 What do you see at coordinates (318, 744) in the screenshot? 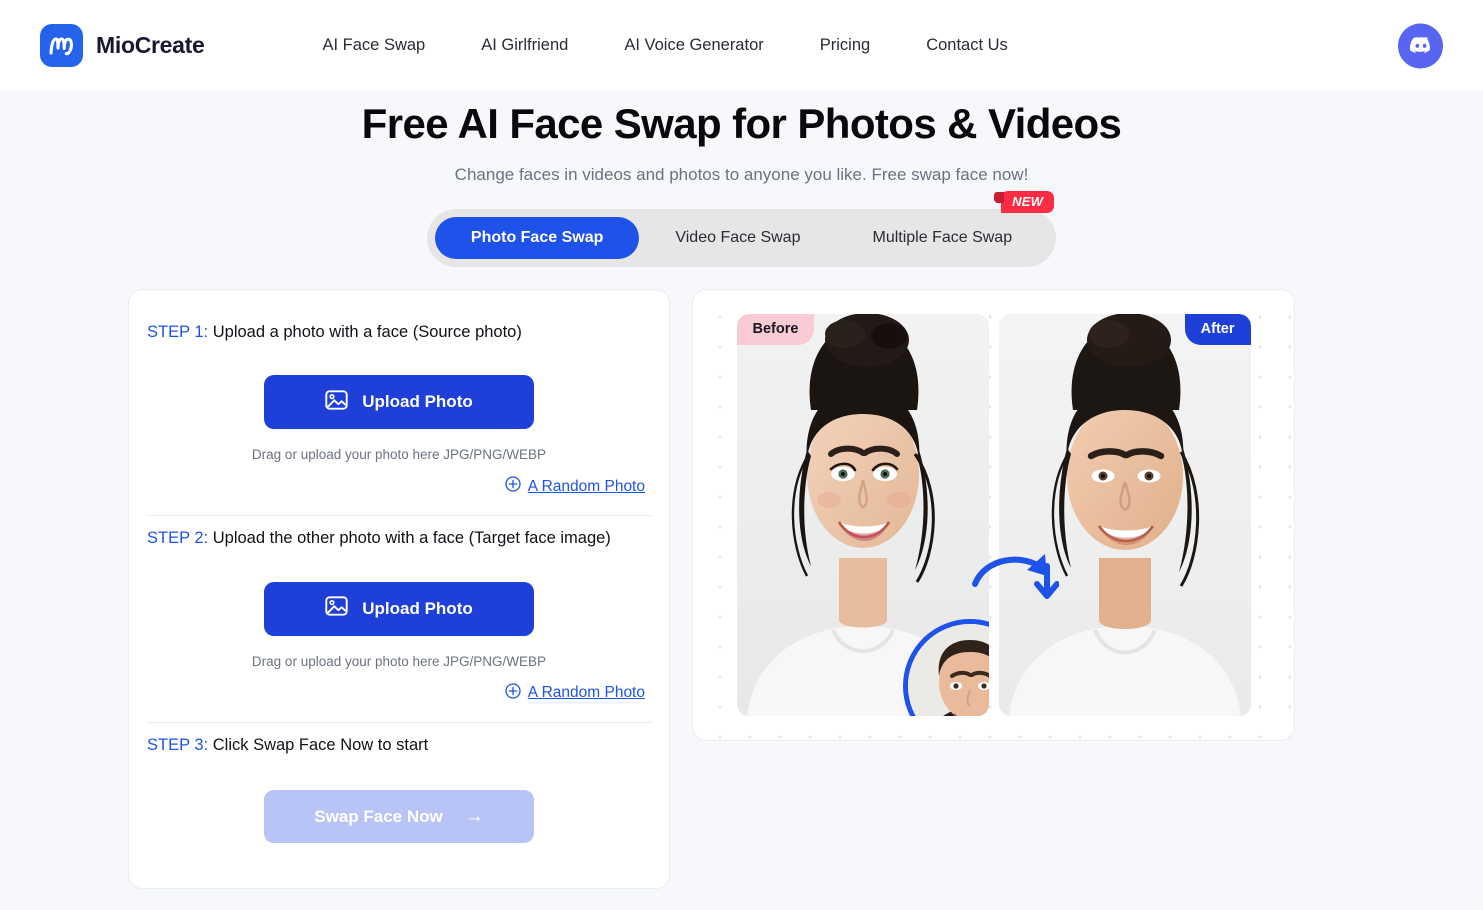
I see `step-3-text: Click Swap Face Now to start` at bounding box center [318, 744].